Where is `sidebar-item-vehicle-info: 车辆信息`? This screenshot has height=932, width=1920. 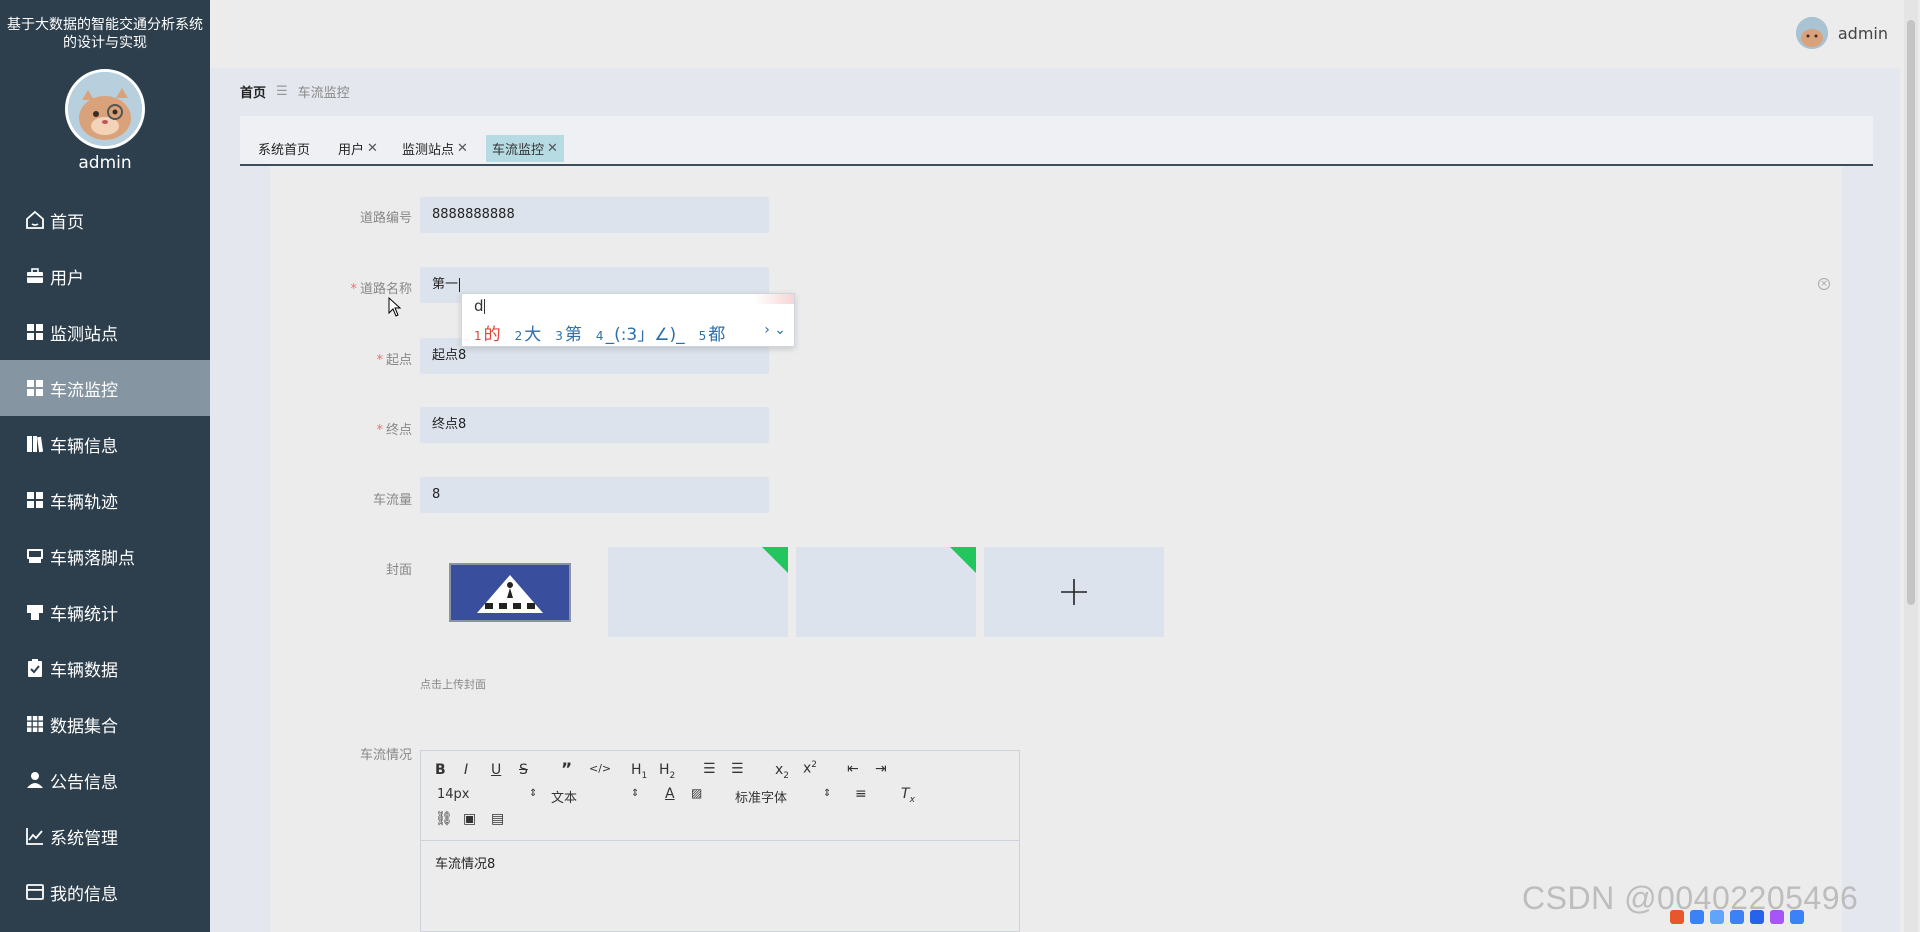
sidebar-item-vehicle-info: 车辆信息 is located at coordinates (105, 444).